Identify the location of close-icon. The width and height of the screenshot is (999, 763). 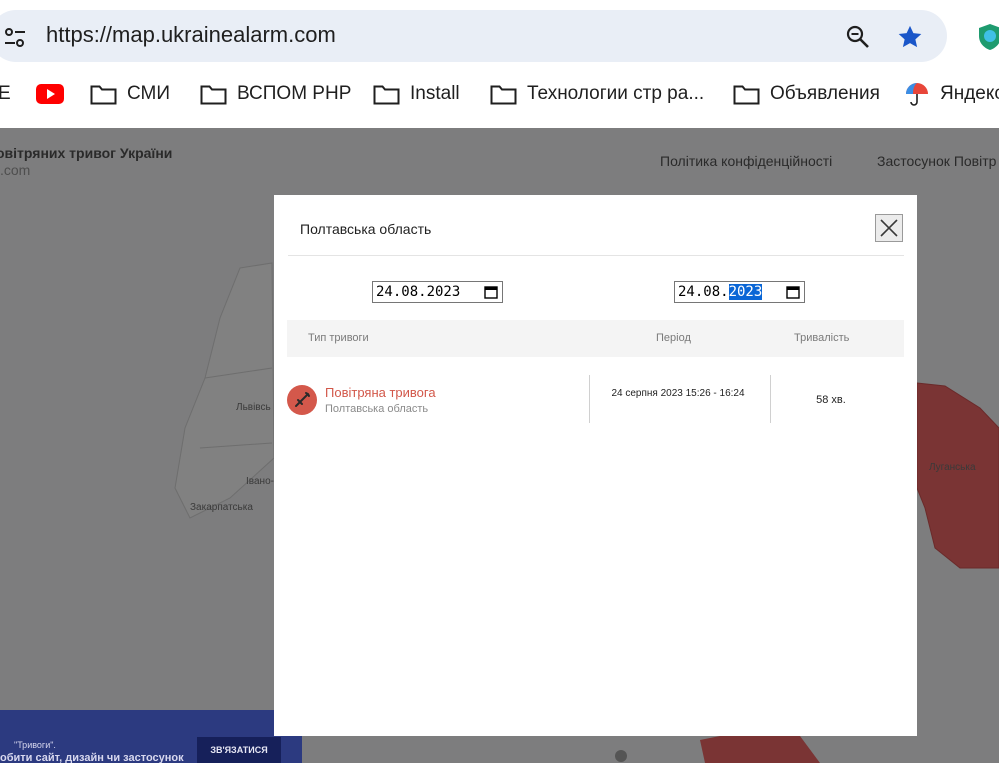
(889, 228).